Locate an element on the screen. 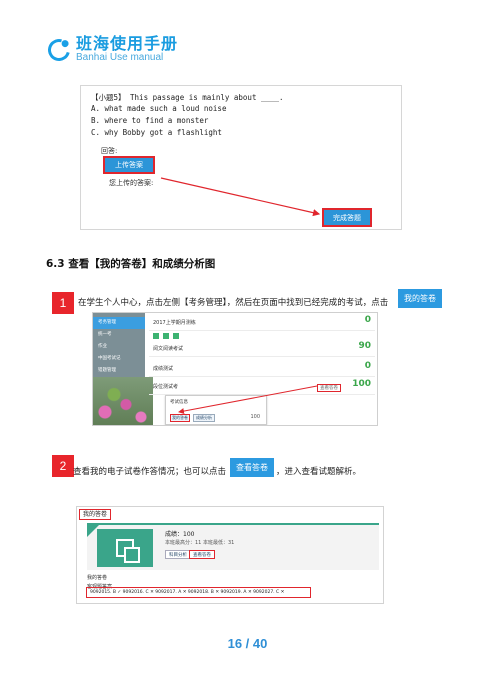 The width and height of the screenshot is (495, 700). step-2-text-after: ，进入查看试题解析。 is located at coordinates (319, 472).